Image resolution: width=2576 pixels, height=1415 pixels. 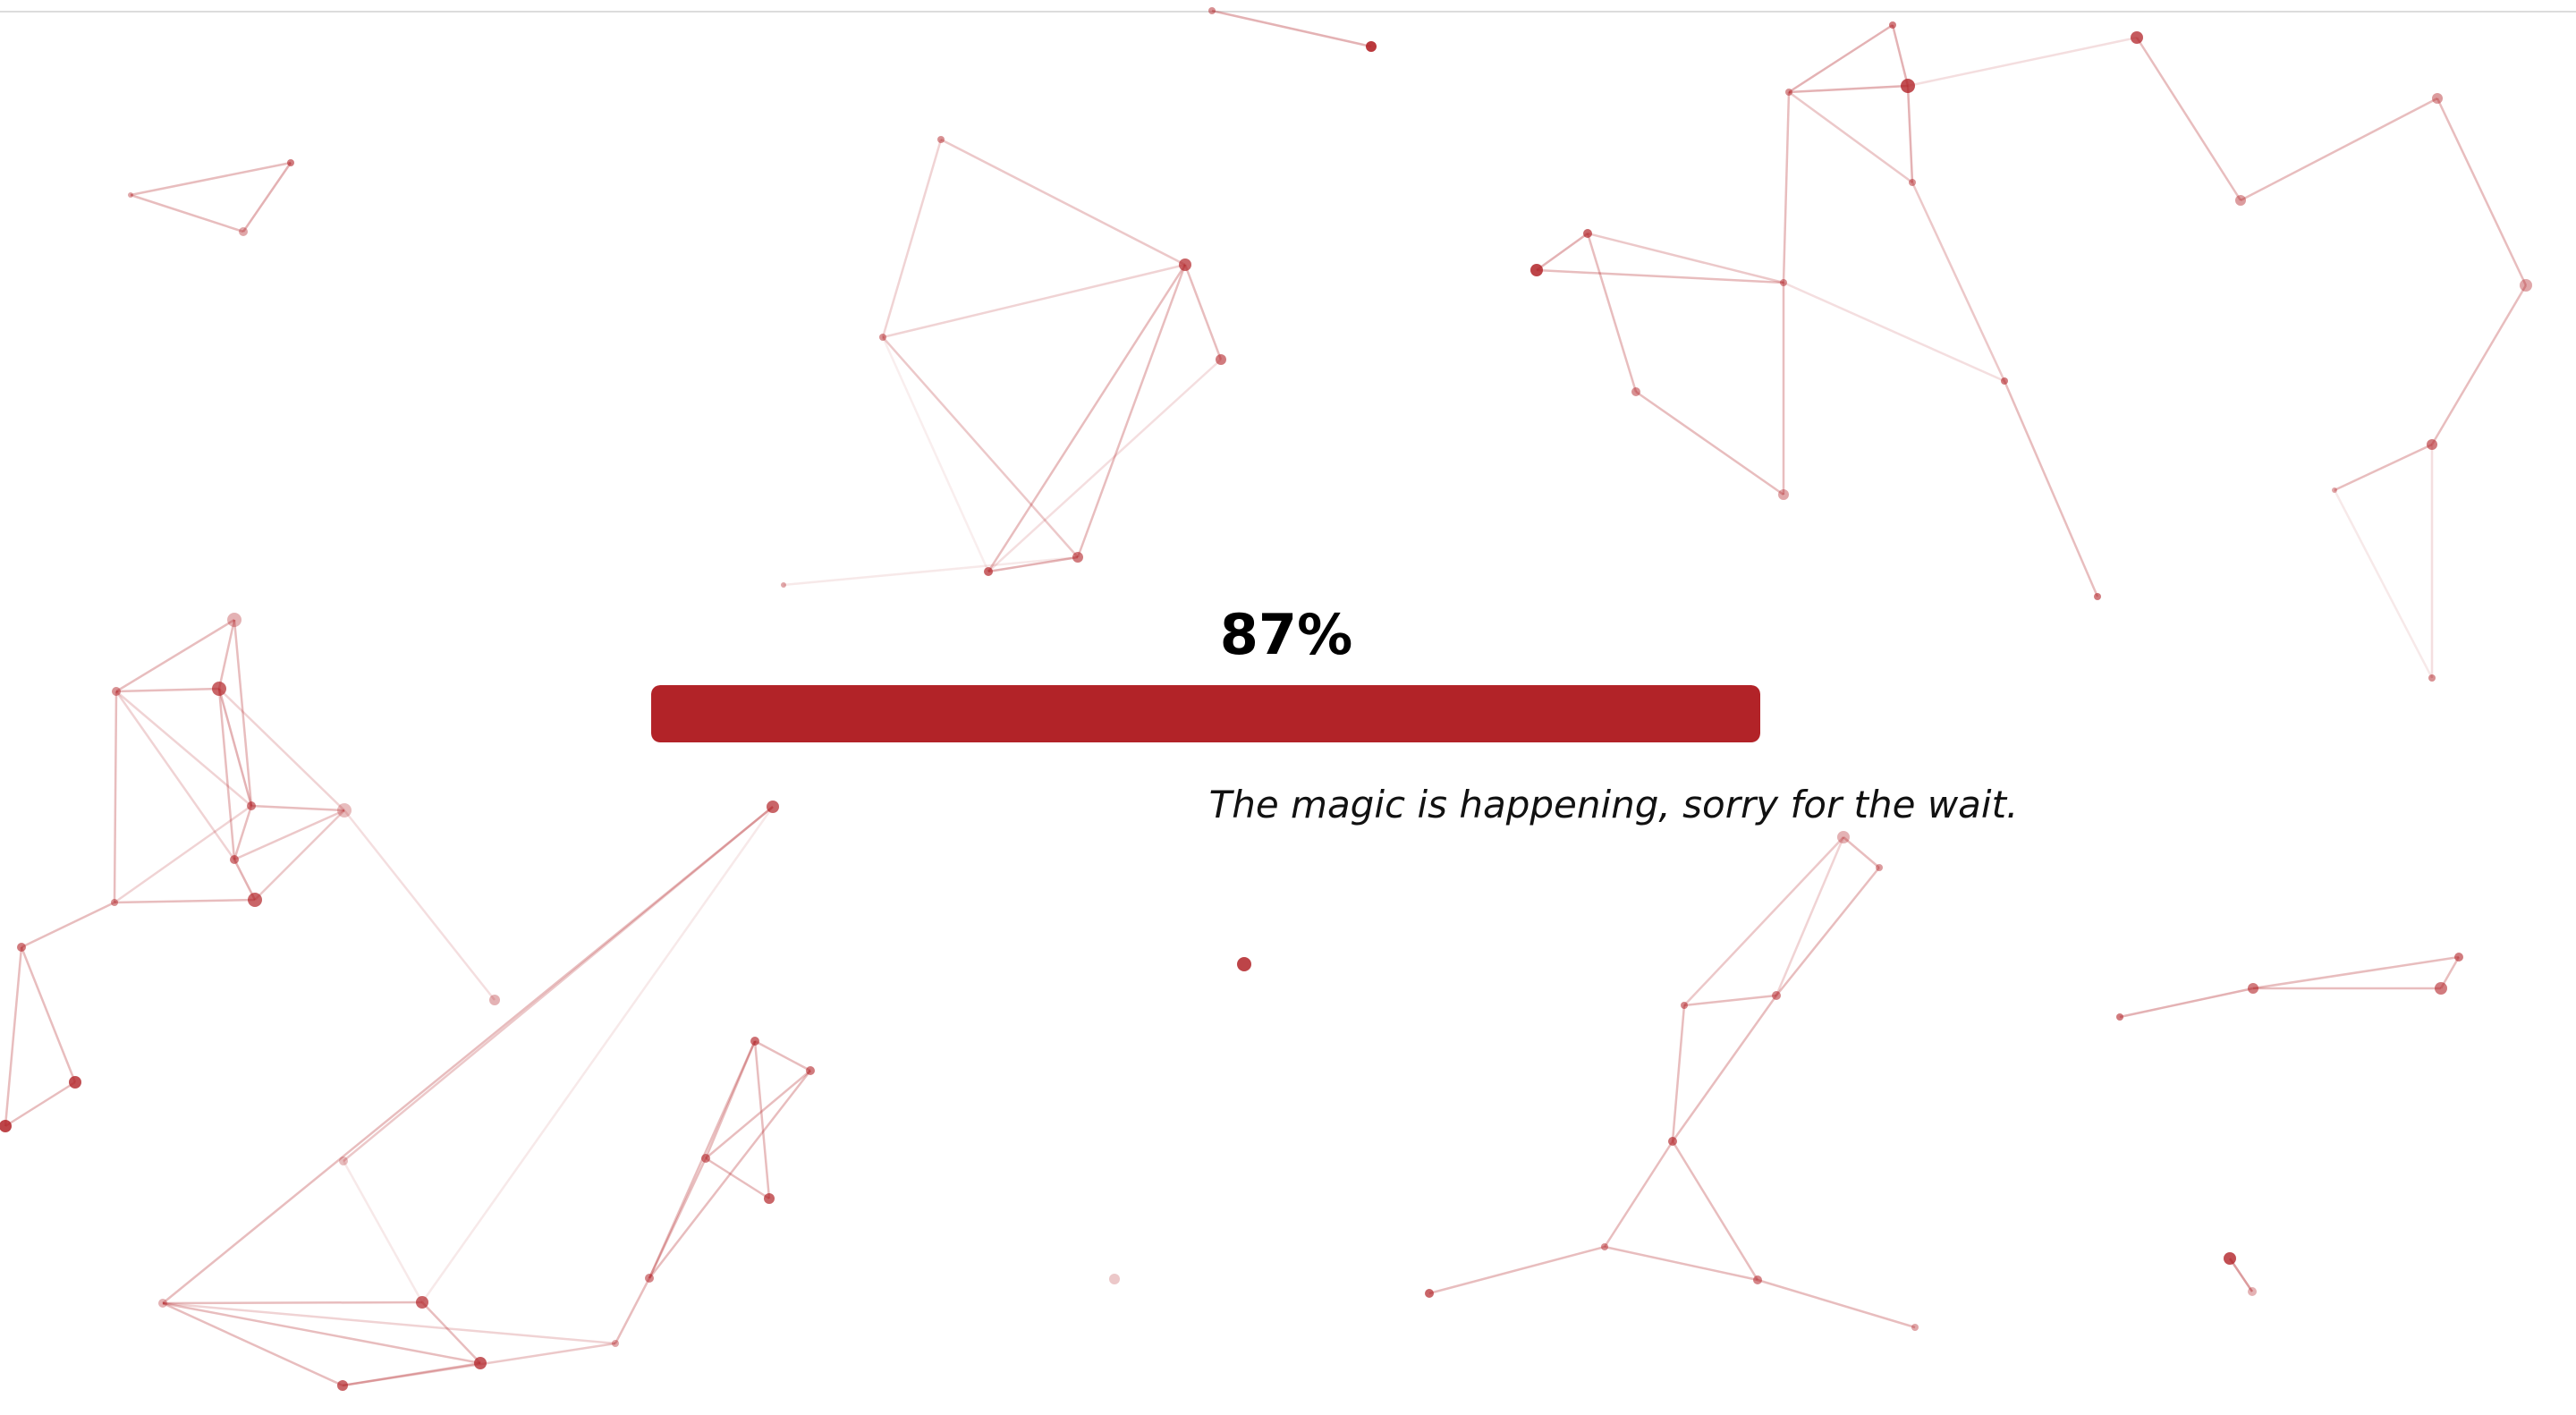 I want to click on progress-bar-fill, so click(x=1205, y=714).